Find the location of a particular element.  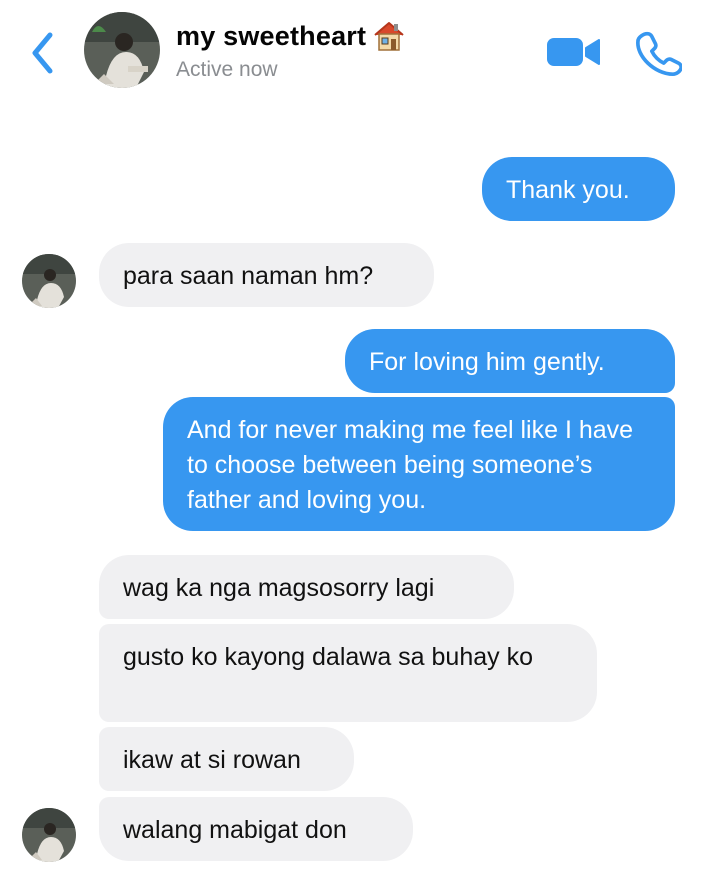

chevron-left-icon is located at coordinates (43, 53).